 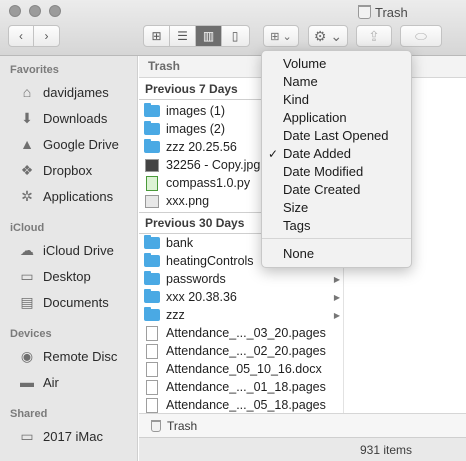 I want to click on menu-item-application: Application, so click(x=336, y=118).